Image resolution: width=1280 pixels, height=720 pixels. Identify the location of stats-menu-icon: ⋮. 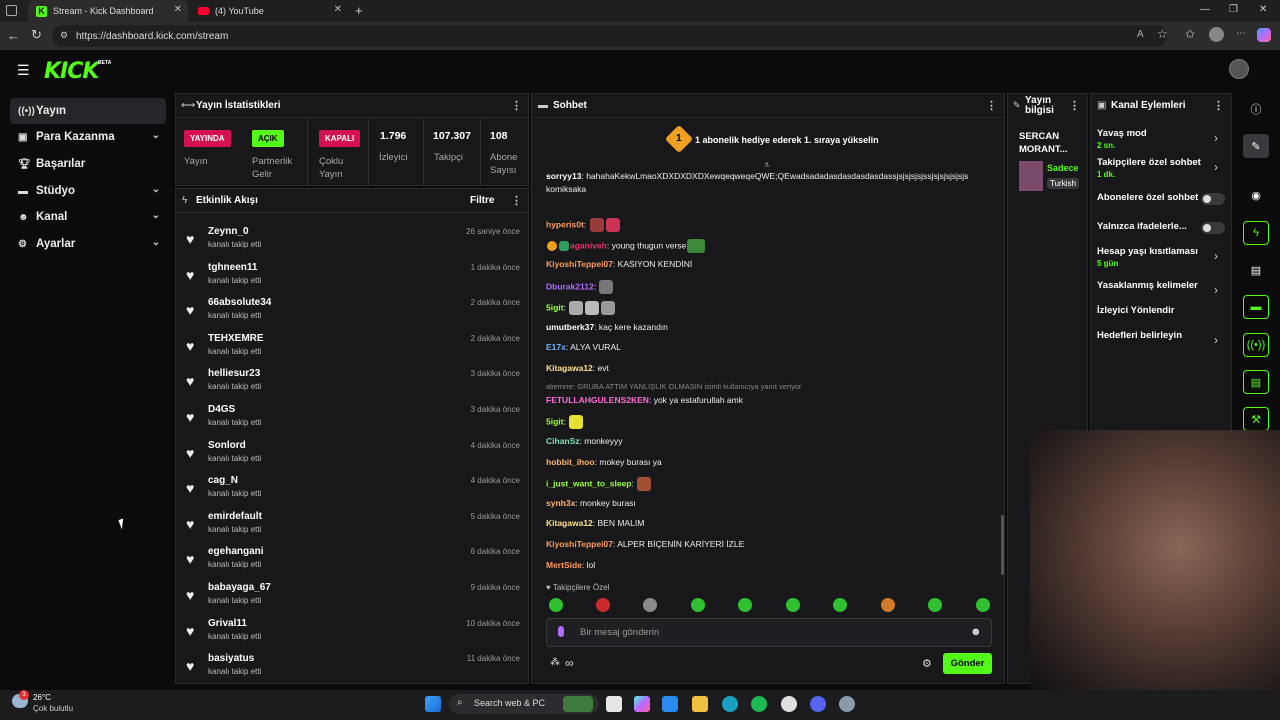
(516, 105).